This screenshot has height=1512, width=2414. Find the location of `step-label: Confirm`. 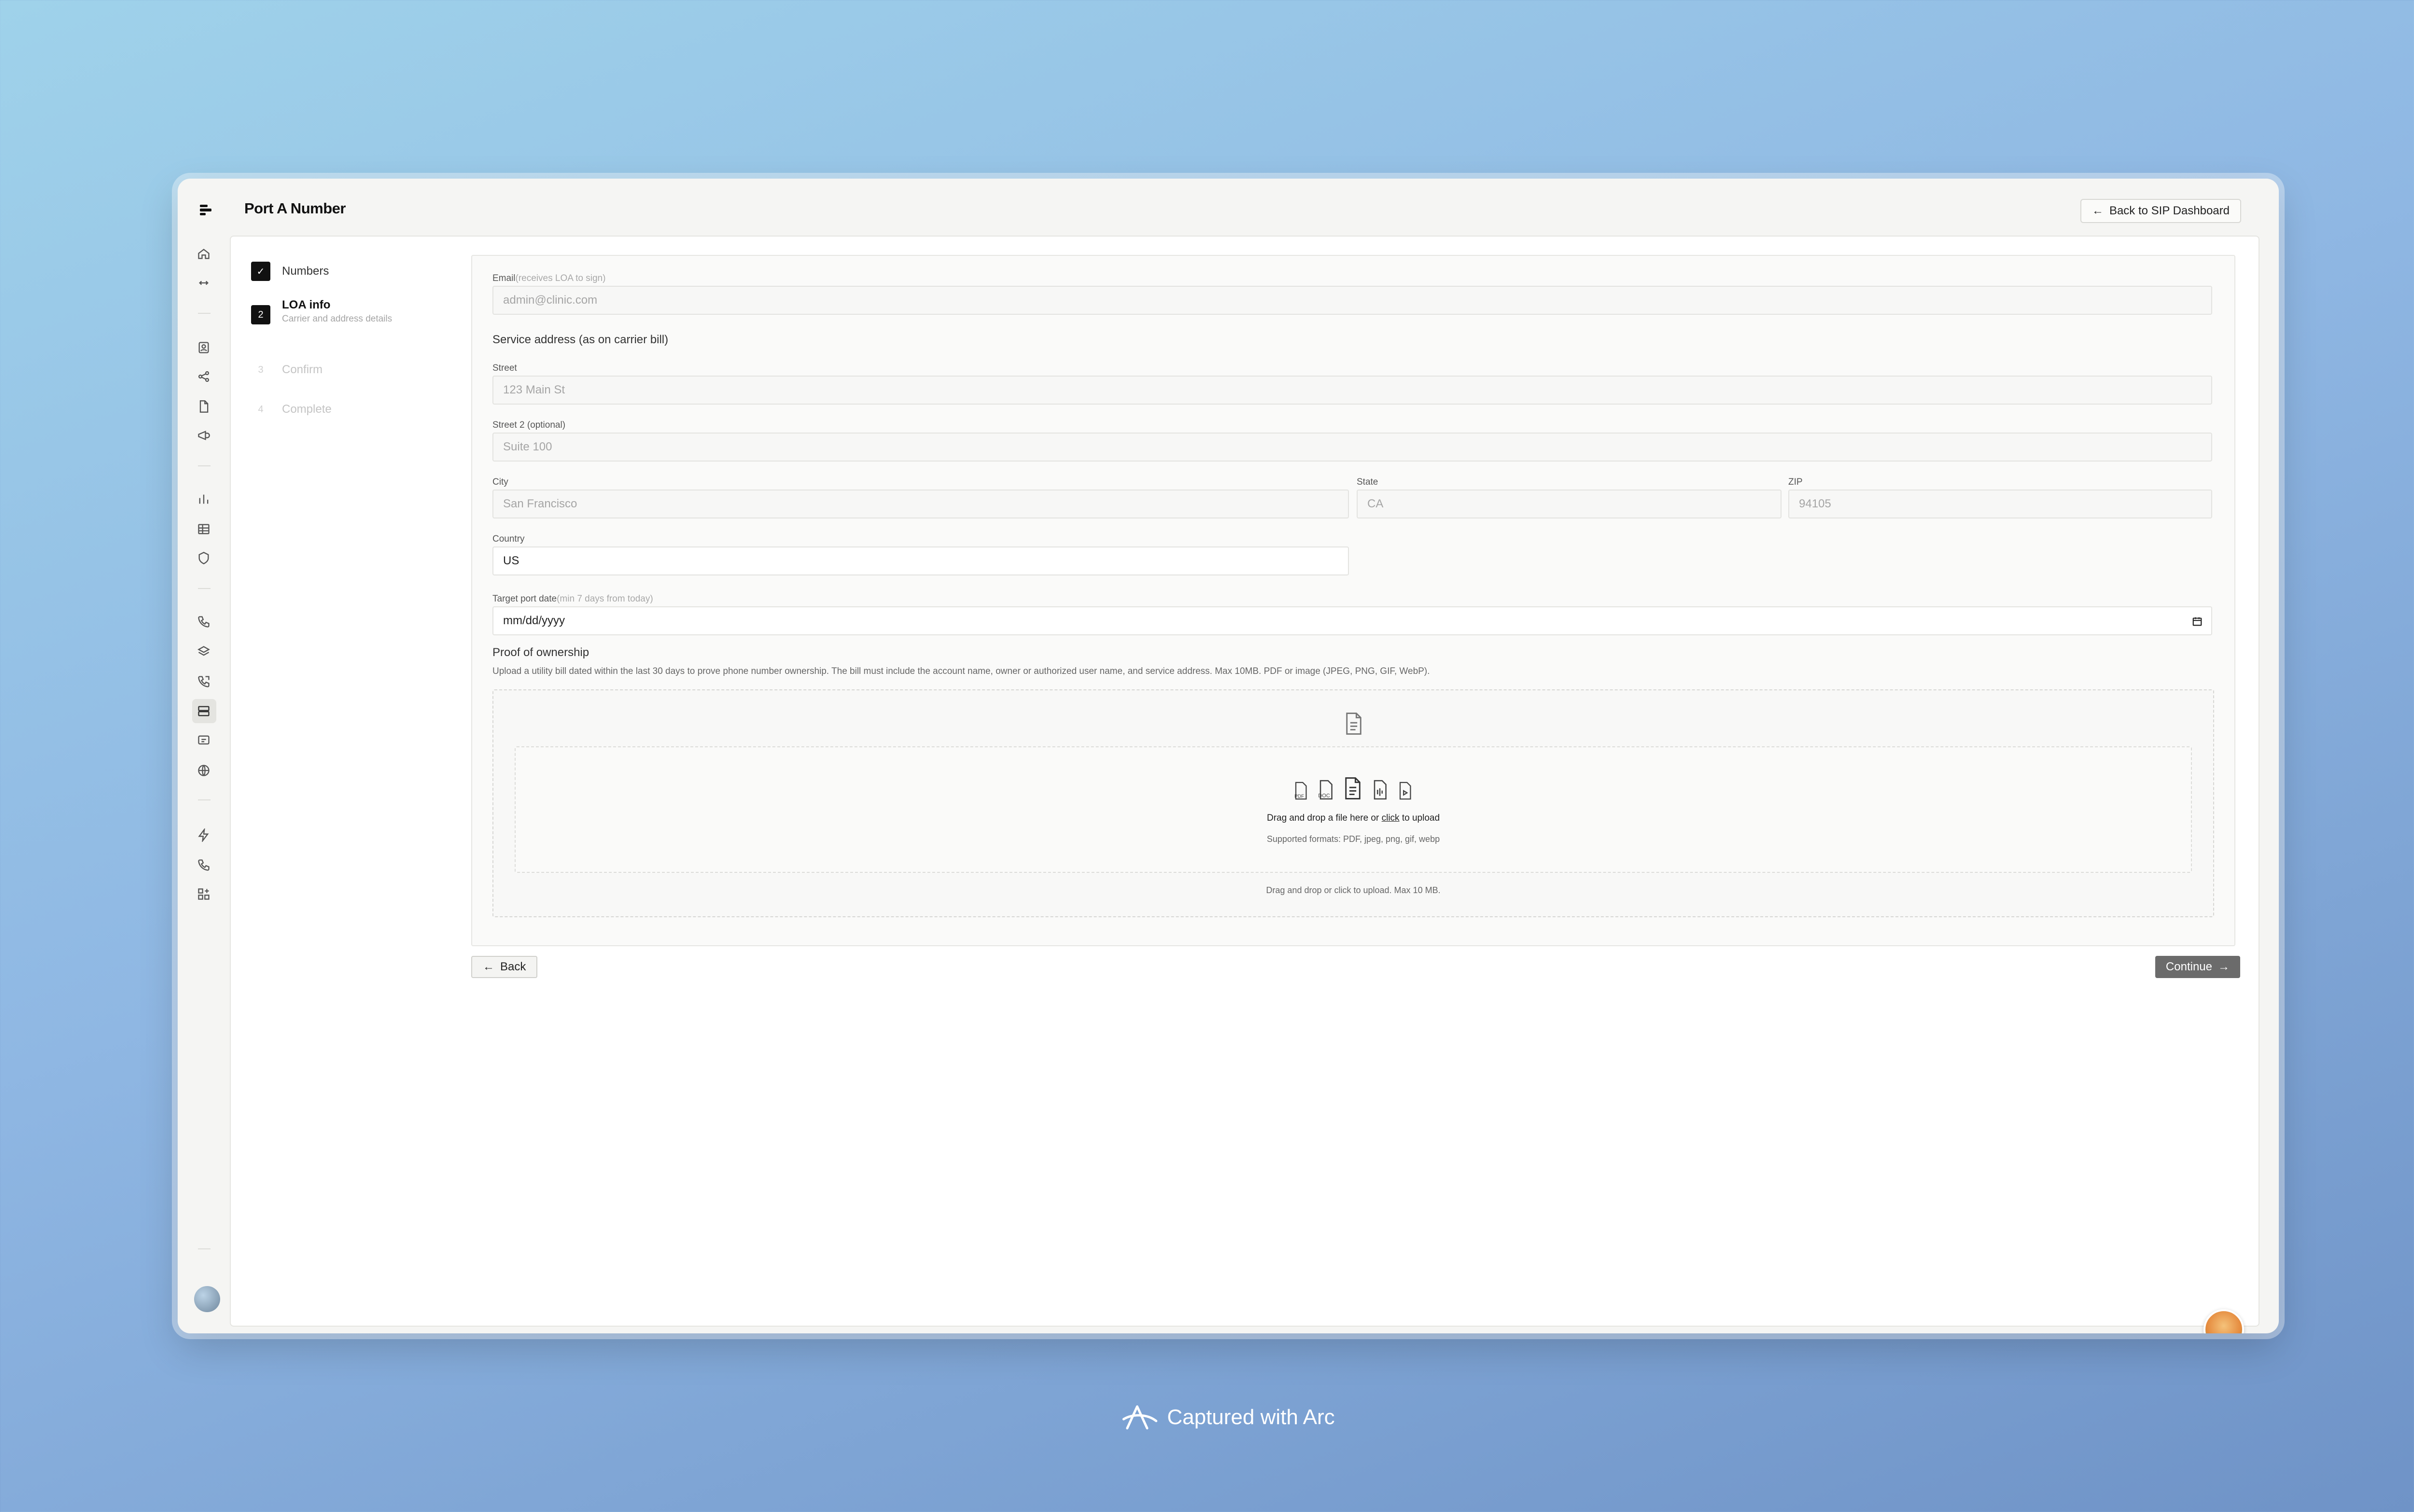

step-label: Confirm is located at coordinates (302, 370).